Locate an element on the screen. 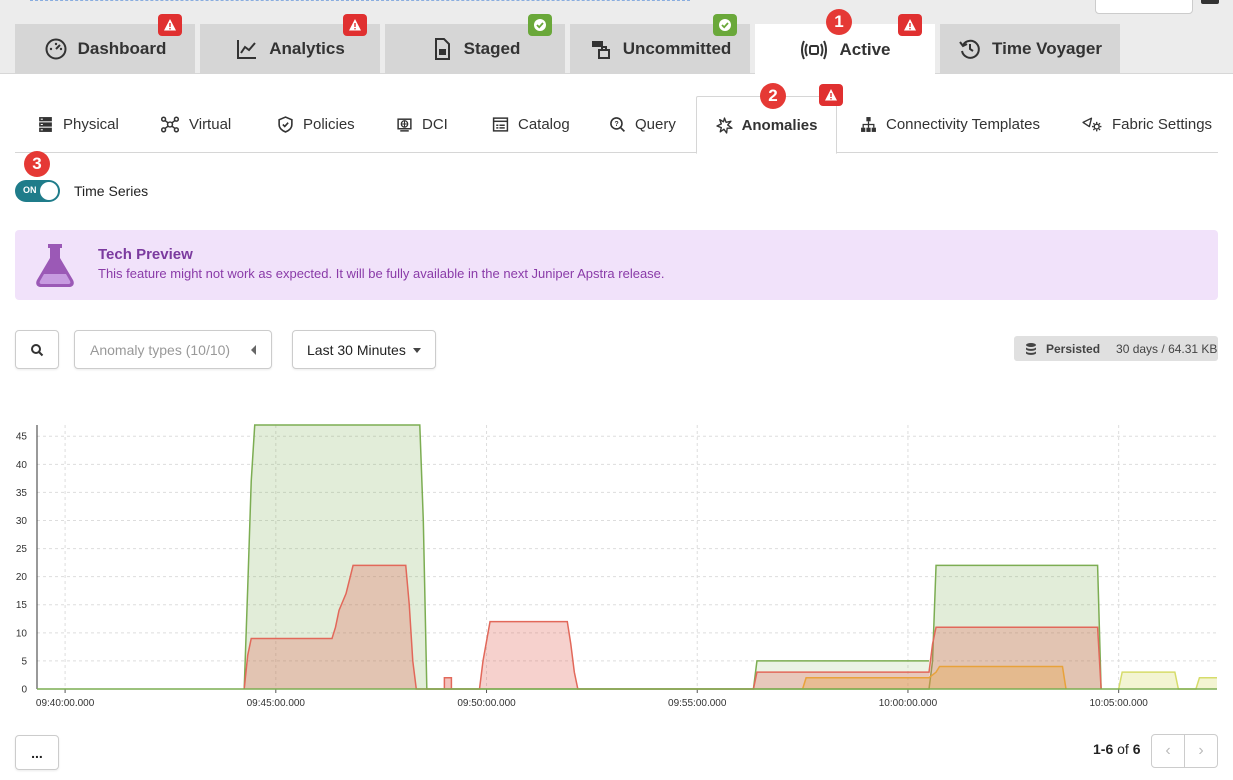 This screenshot has height=780, width=1233. toggle-state-label: ON is located at coordinates (30, 190).